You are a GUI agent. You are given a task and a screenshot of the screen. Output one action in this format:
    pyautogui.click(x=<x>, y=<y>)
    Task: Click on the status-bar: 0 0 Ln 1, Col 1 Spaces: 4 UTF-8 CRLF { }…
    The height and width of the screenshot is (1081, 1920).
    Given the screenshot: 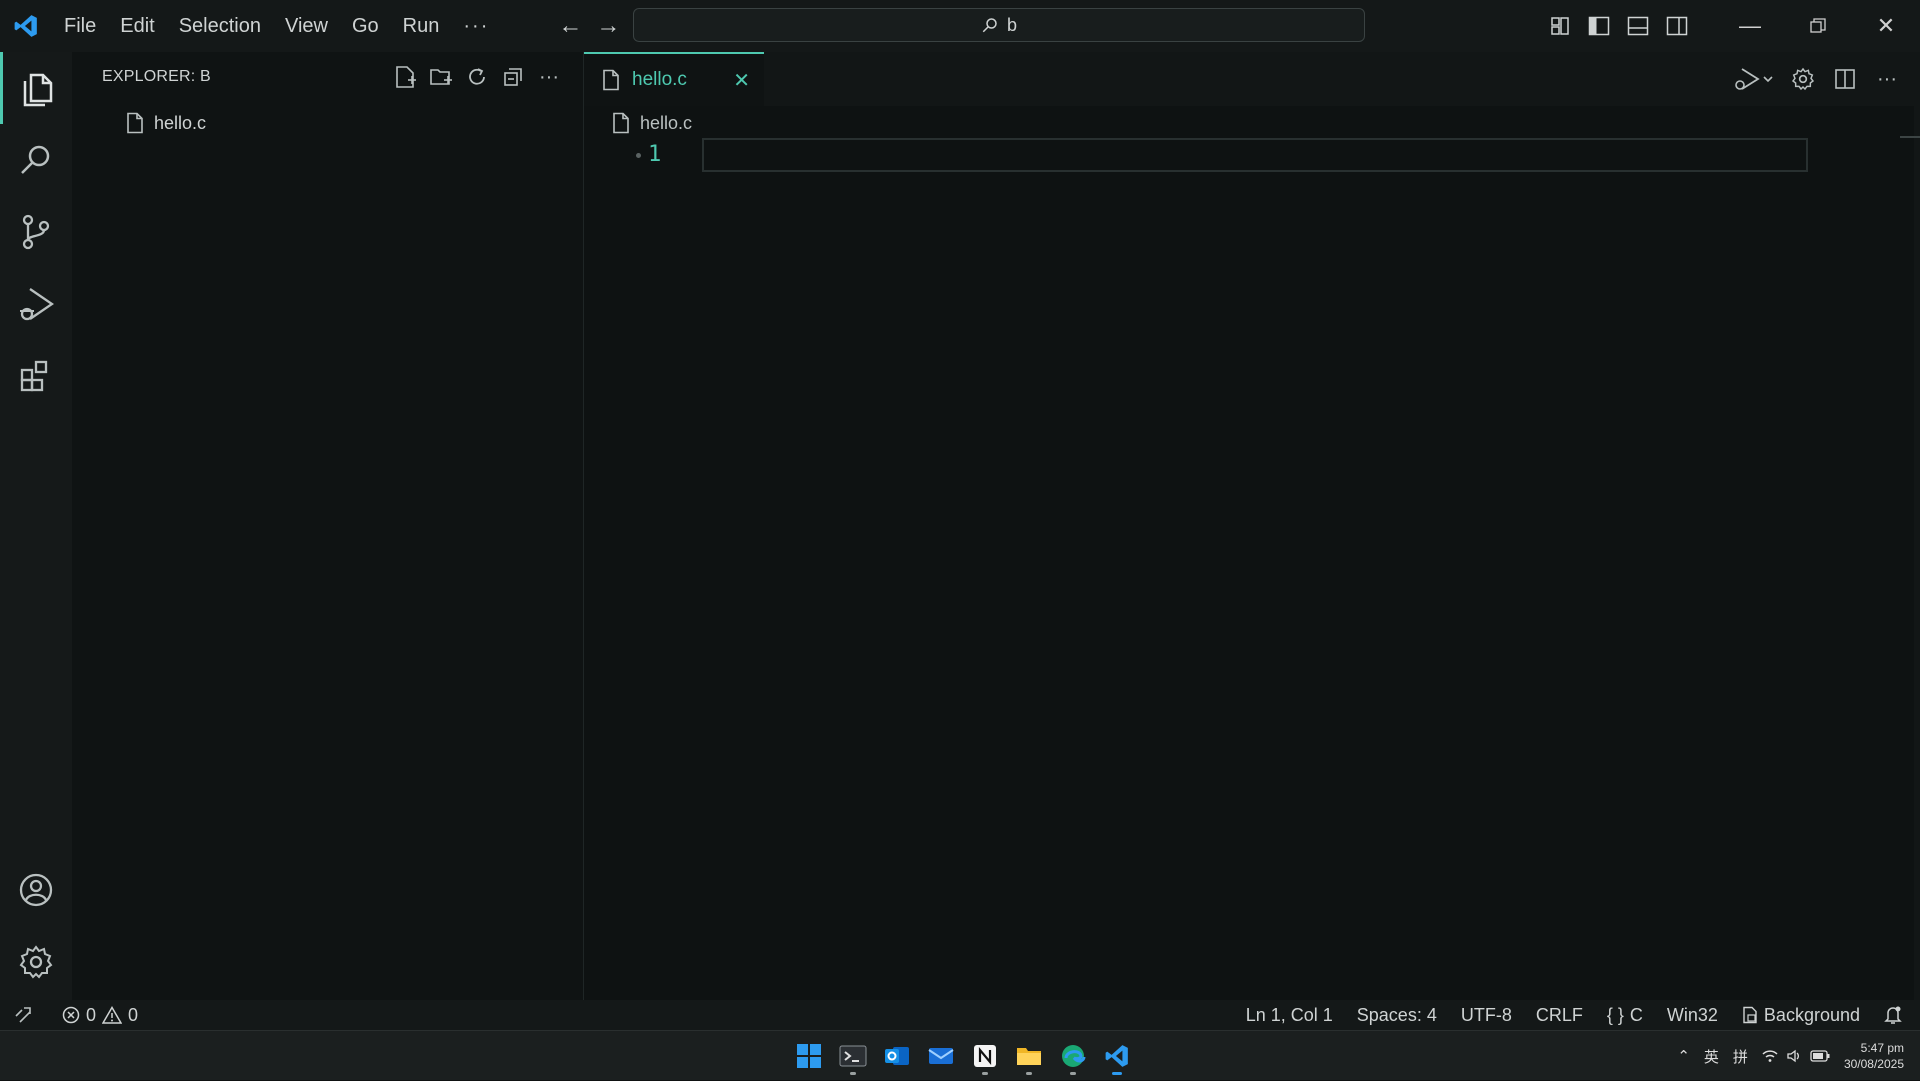 What is the action you would take?
    pyautogui.click(x=960, y=1015)
    